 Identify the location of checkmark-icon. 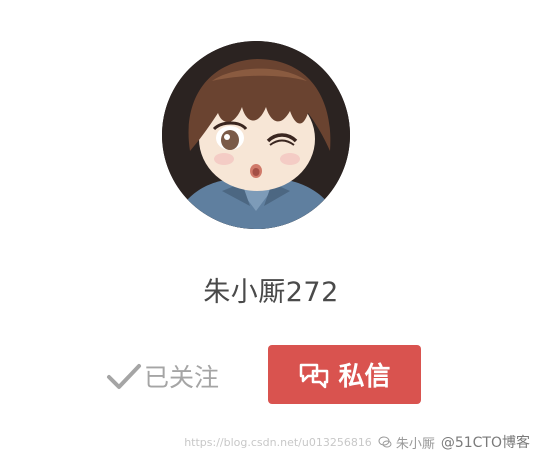
(124, 376).